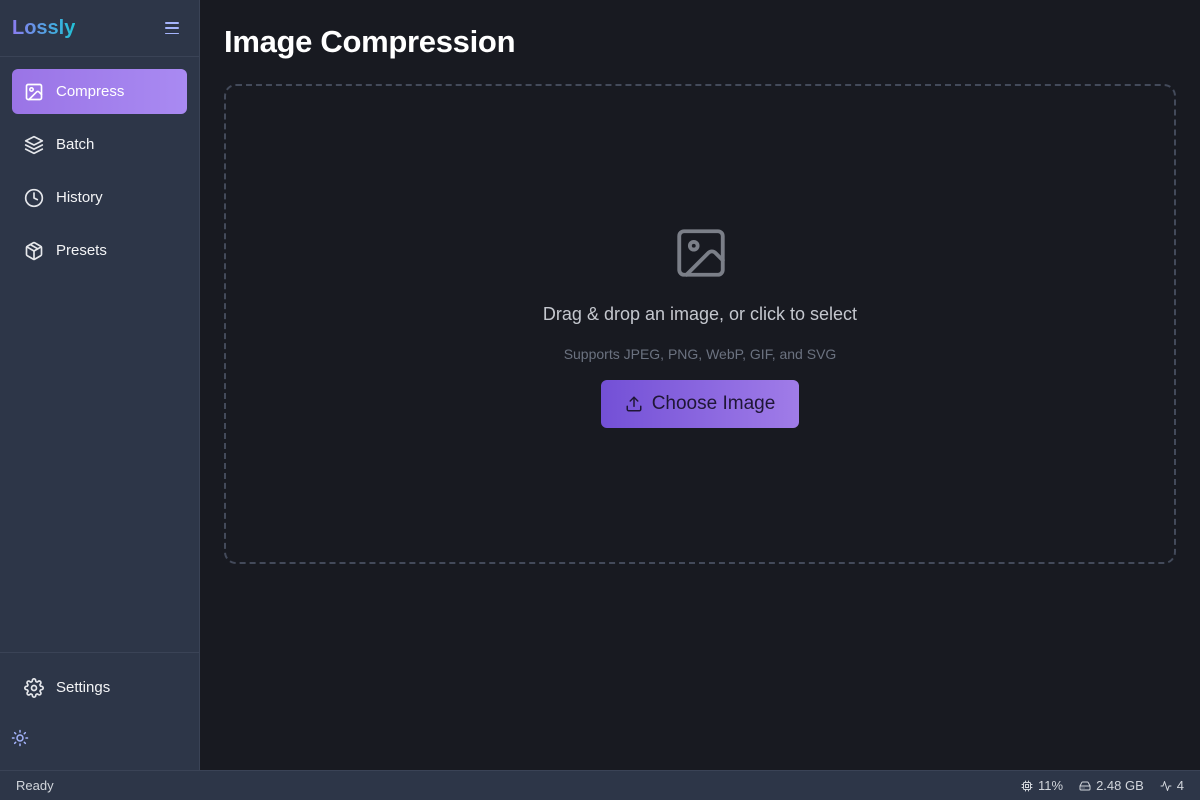 The height and width of the screenshot is (800, 1200). I want to click on sidebar-nav: Compress Batch History Presets, so click(99, 165).